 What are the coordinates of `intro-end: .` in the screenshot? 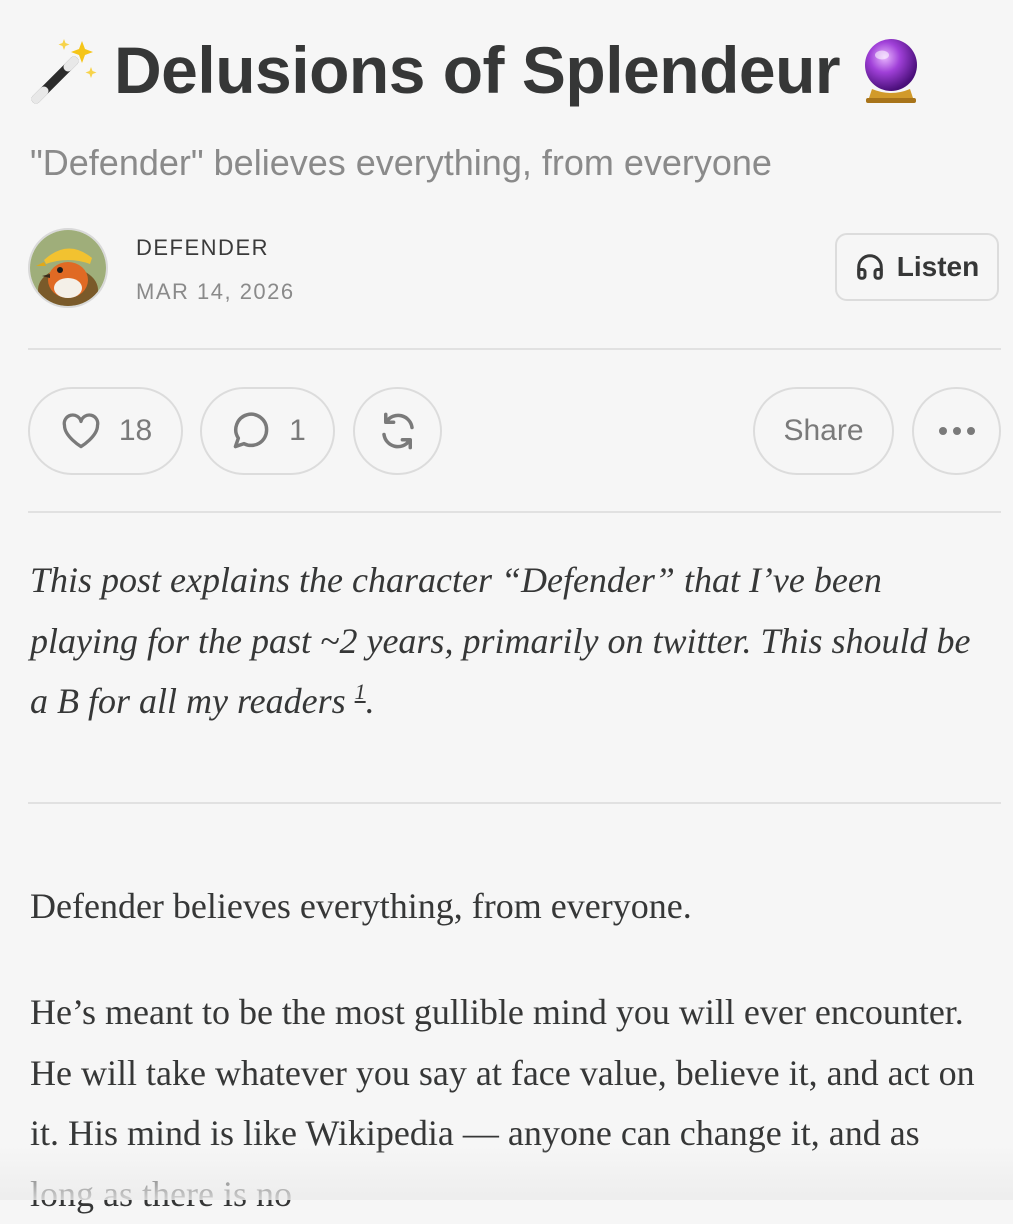 It's located at (370, 701).